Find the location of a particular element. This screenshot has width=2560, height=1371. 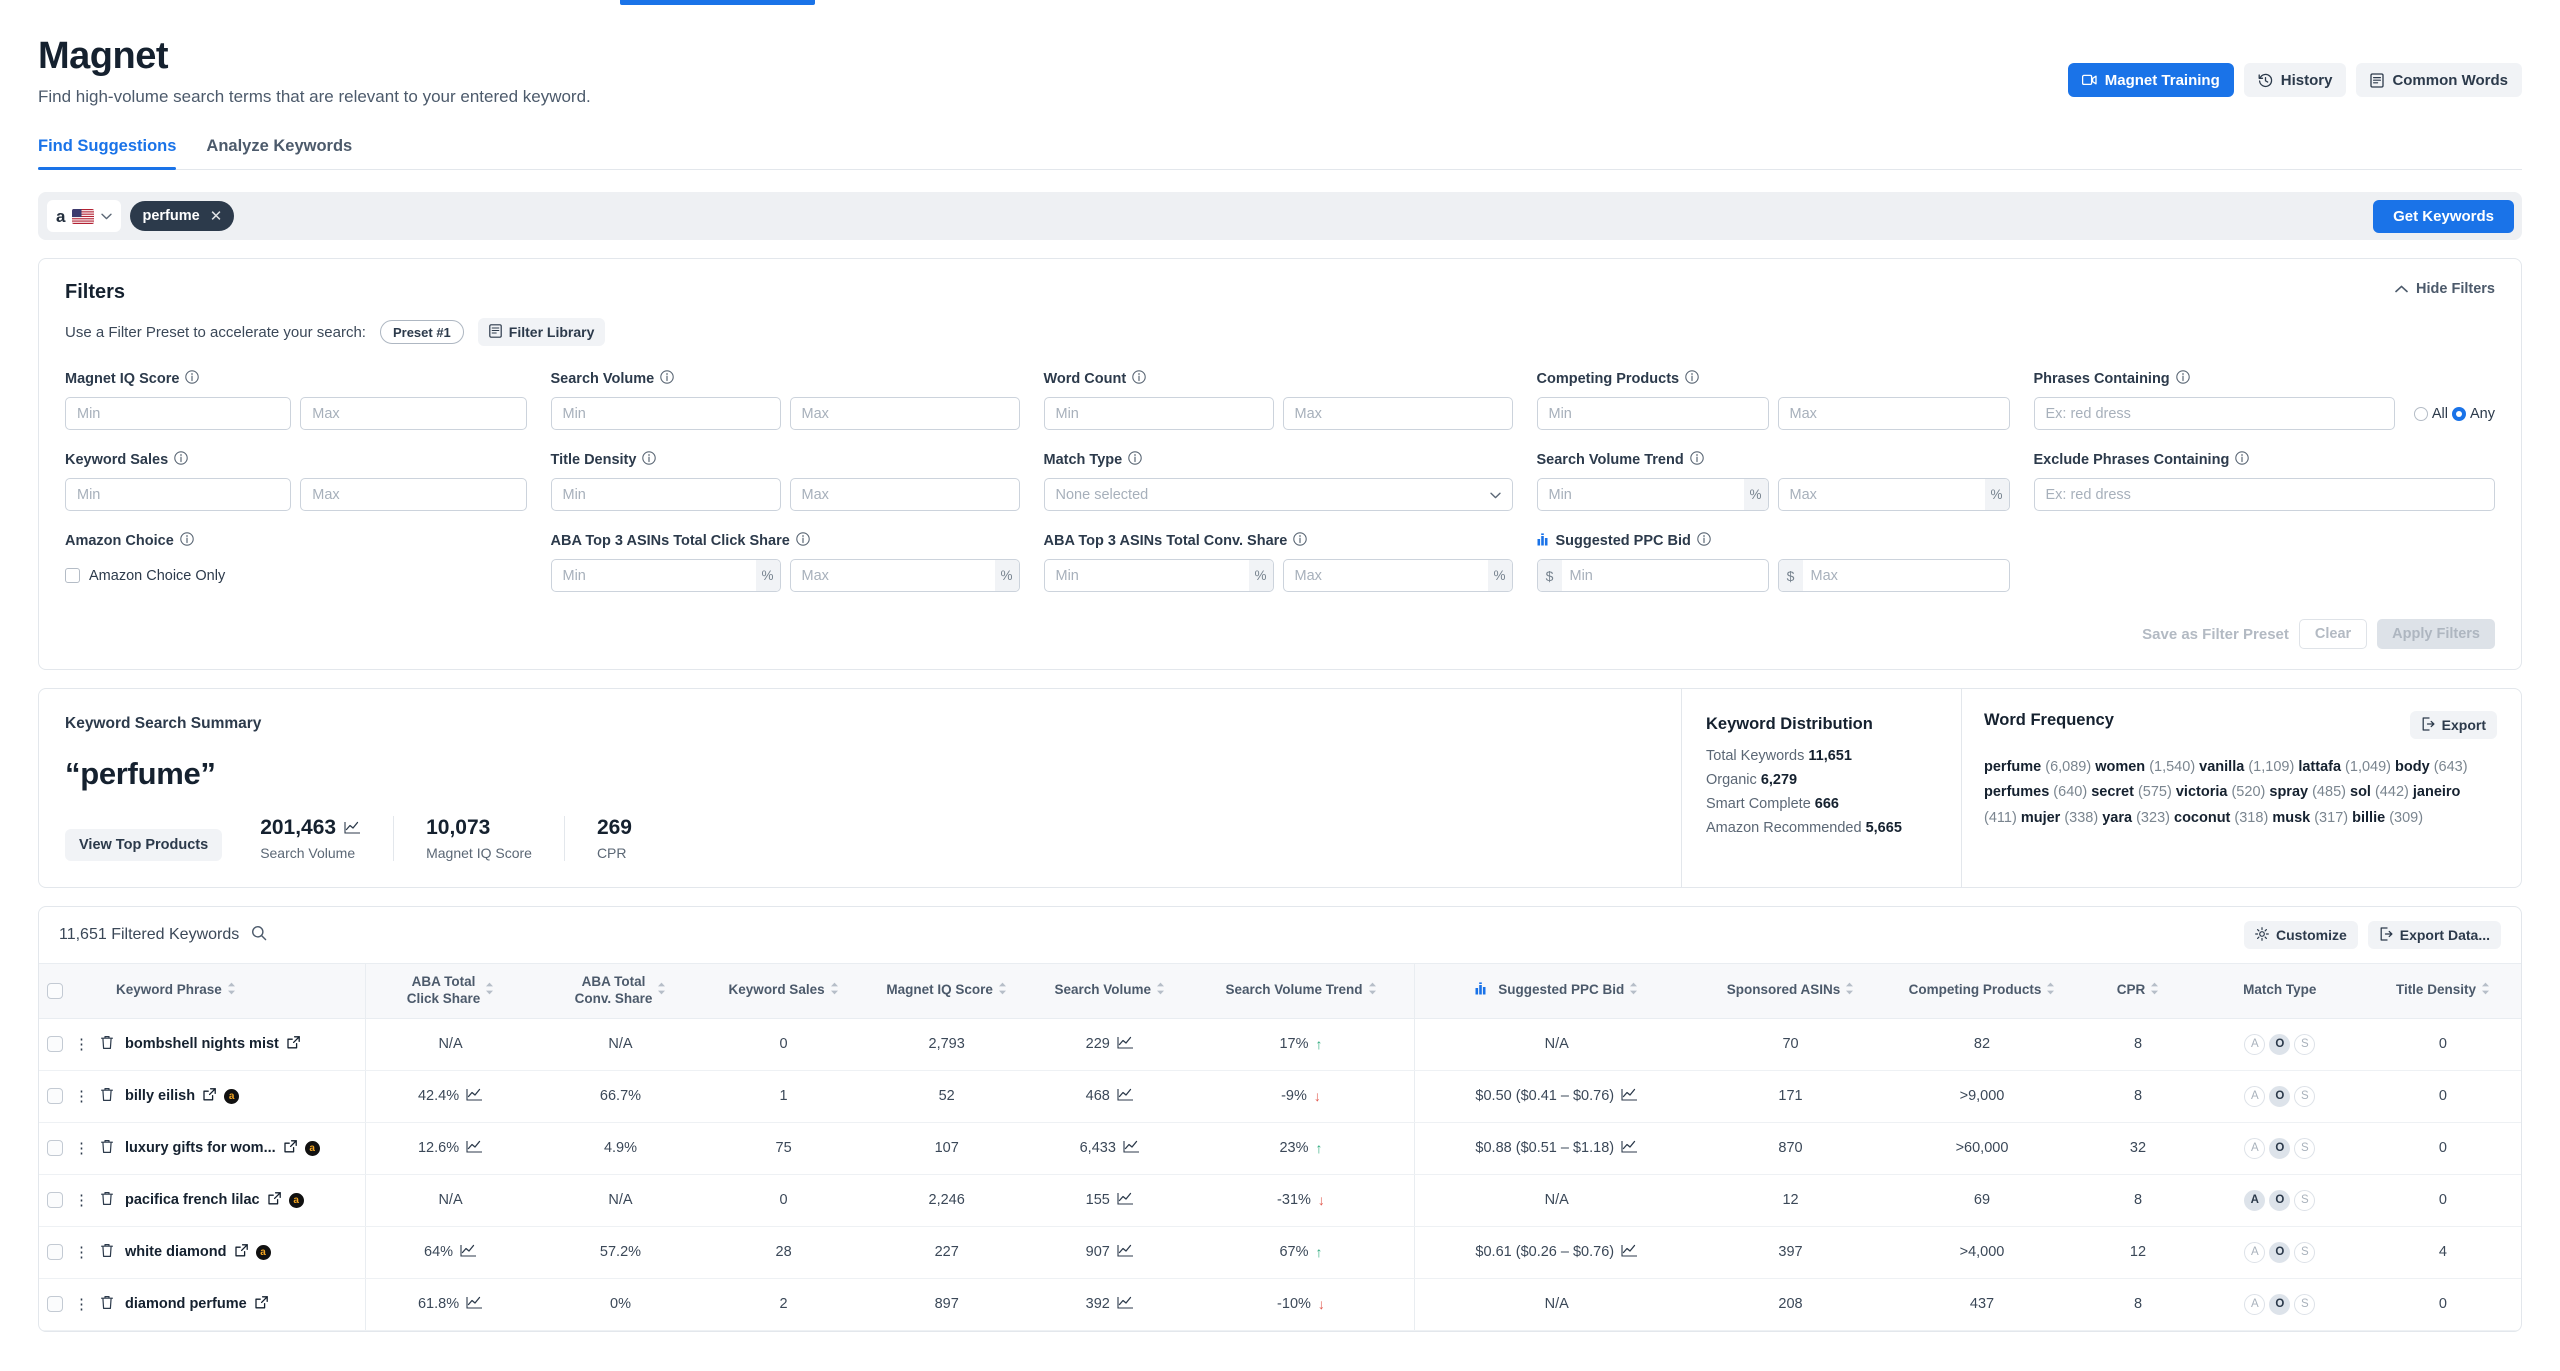

title-density-min-input is located at coordinates (665, 494).